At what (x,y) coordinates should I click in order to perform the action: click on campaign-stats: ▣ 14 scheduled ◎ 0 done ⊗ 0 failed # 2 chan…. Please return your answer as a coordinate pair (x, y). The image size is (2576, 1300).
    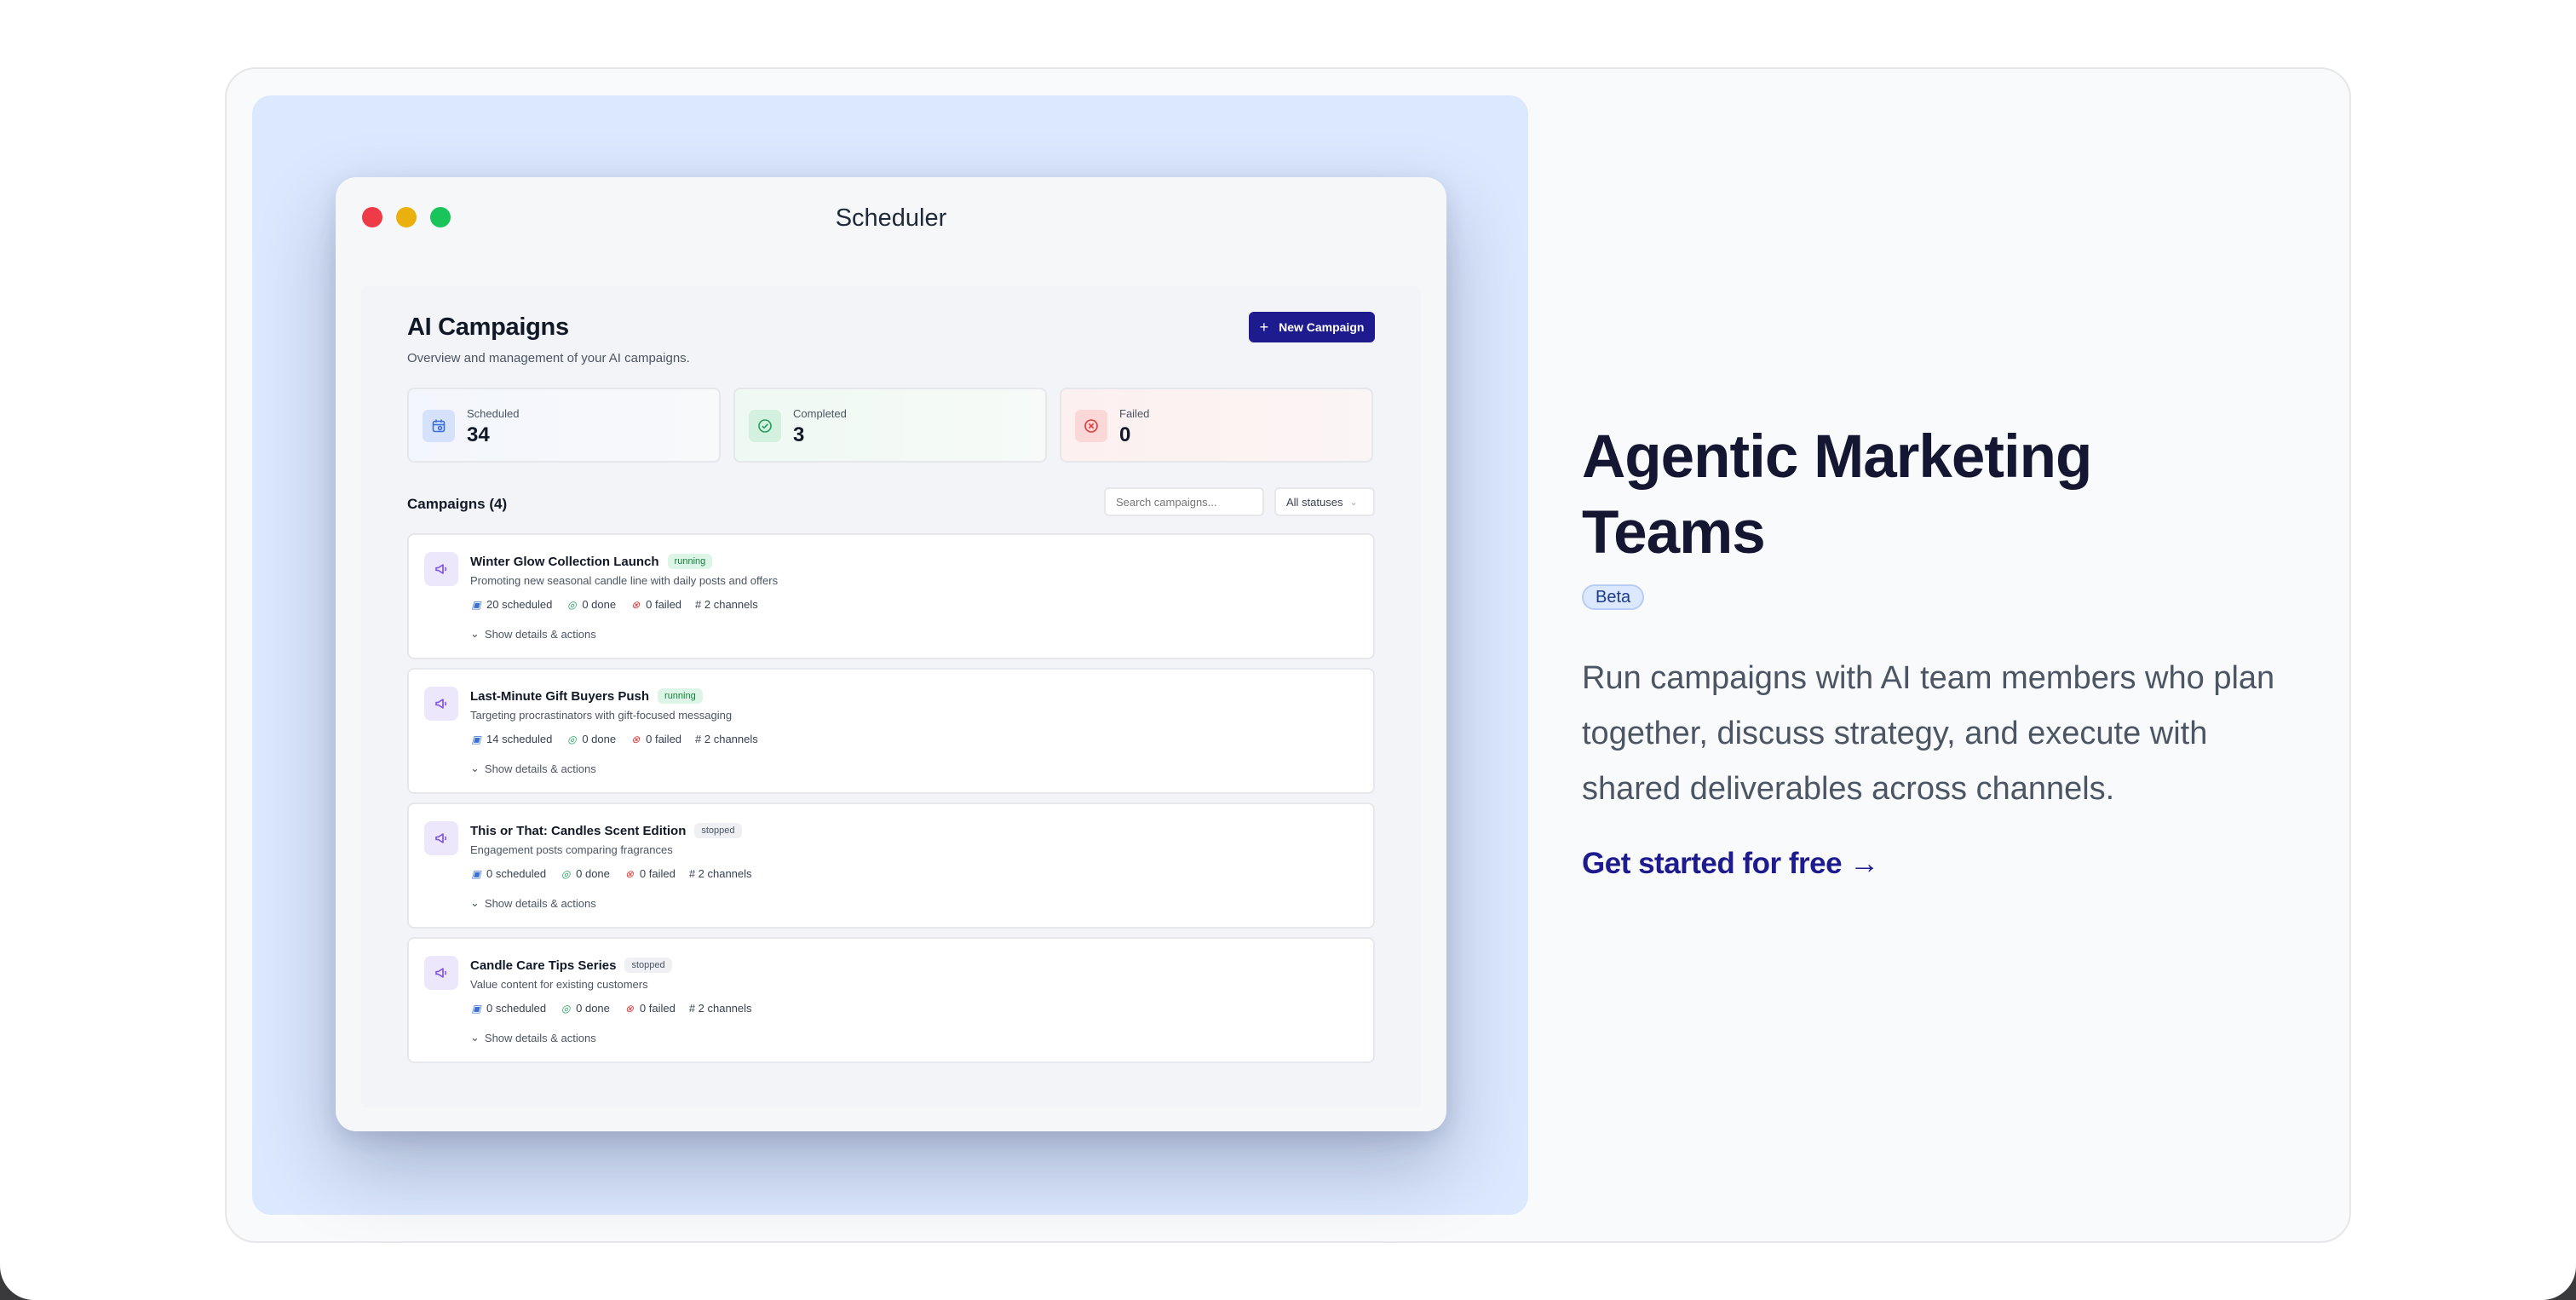
    Looking at the image, I should click on (614, 739).